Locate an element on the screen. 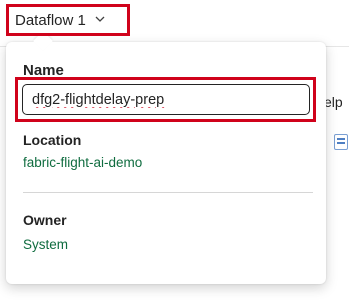  owner-link: System is located at coordinates (45, 244).